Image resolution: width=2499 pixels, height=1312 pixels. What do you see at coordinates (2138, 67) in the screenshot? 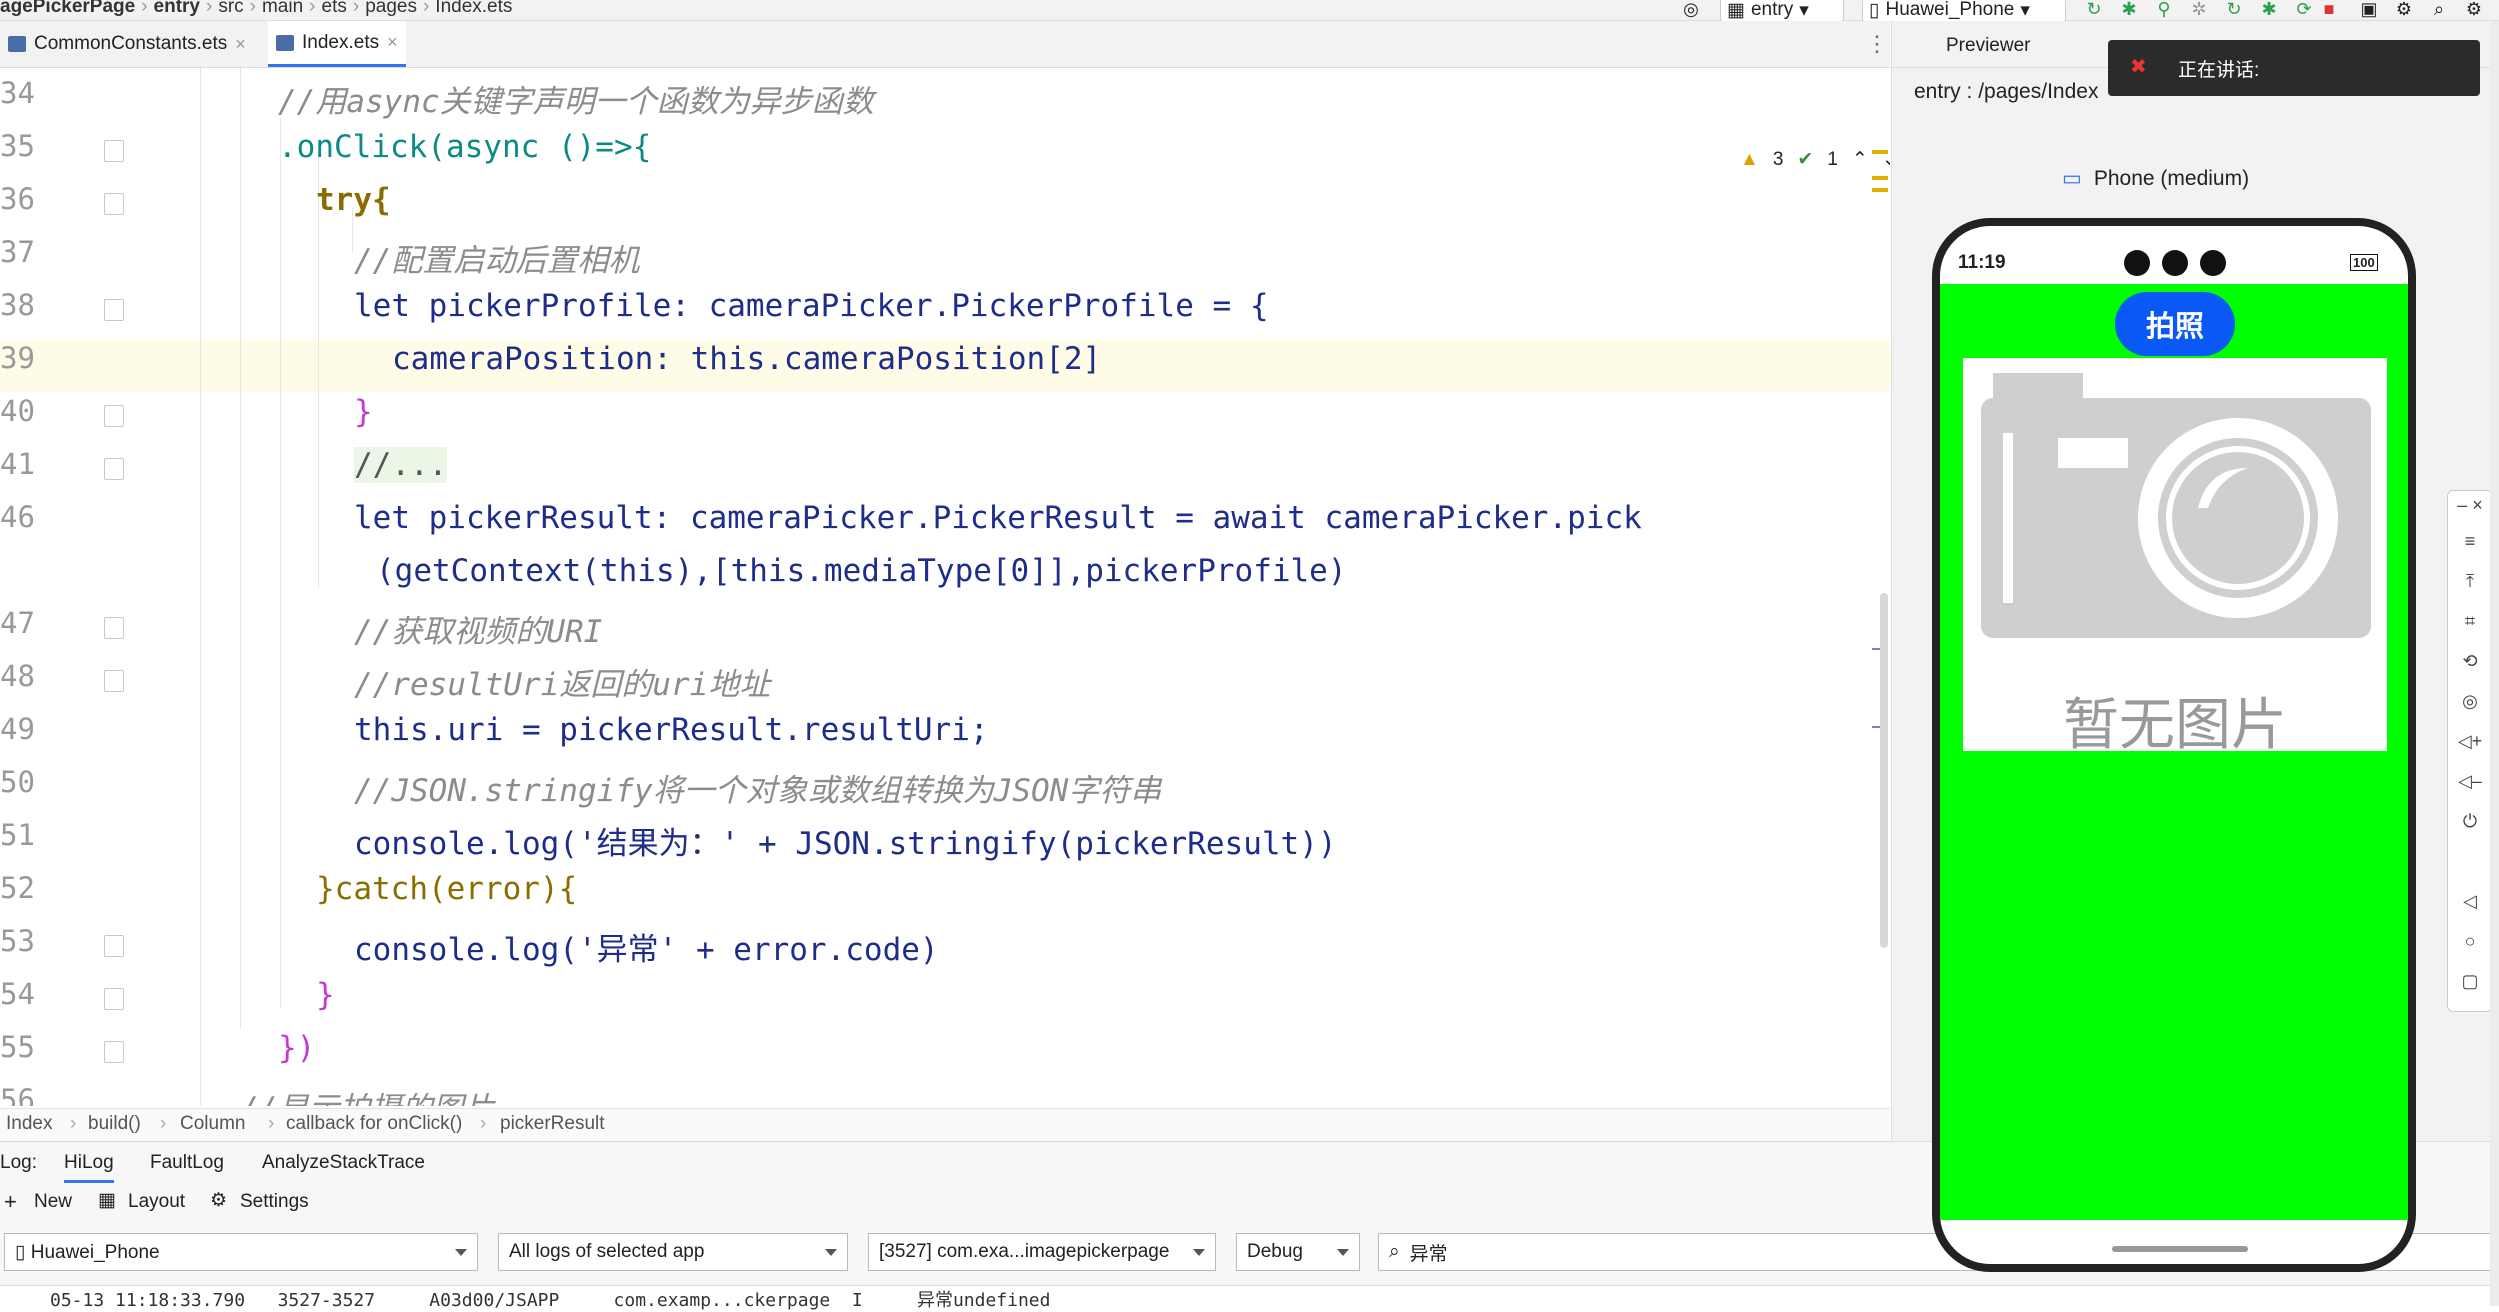
I see `mic-muted-icon: ✖` at bounding box center [2138, 67].